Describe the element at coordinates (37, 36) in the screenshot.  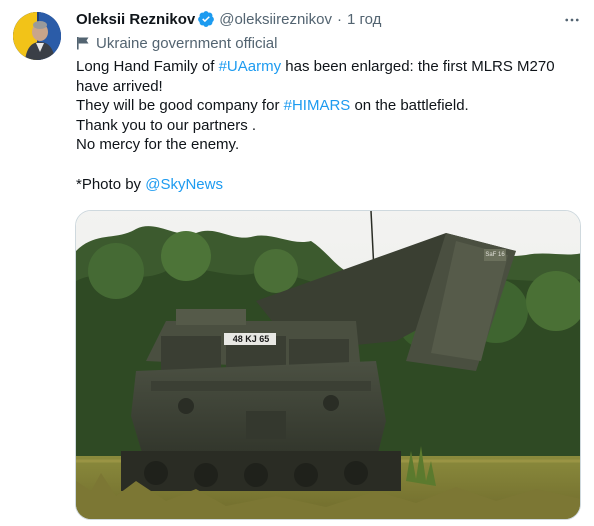
I see `avatar` at that location.